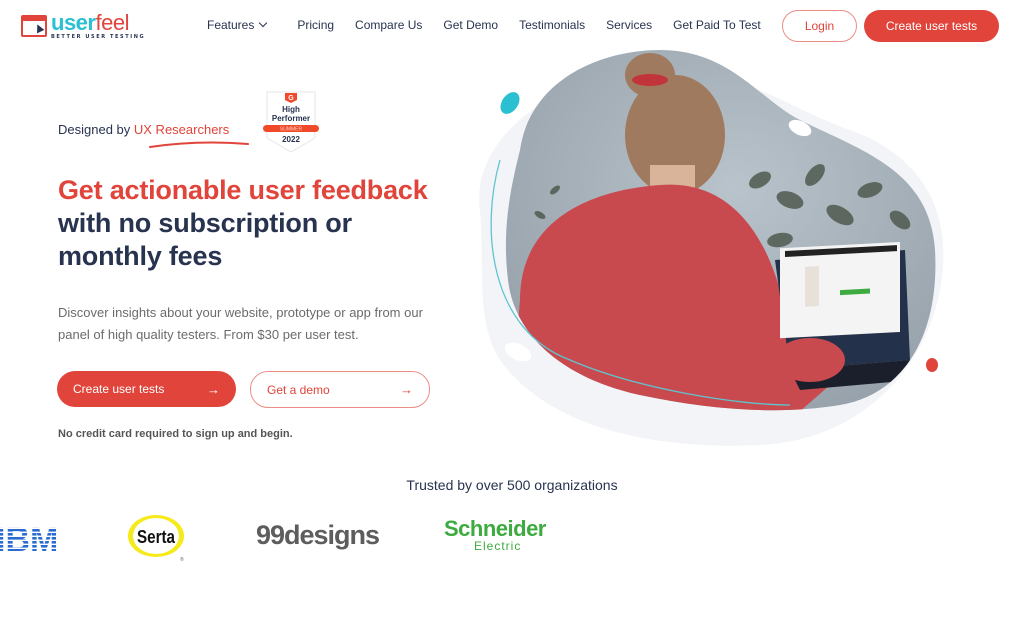  Describe the element at coordinates (291, 130) in the screenshot. I see `badge-season: SUMMER` at that location.